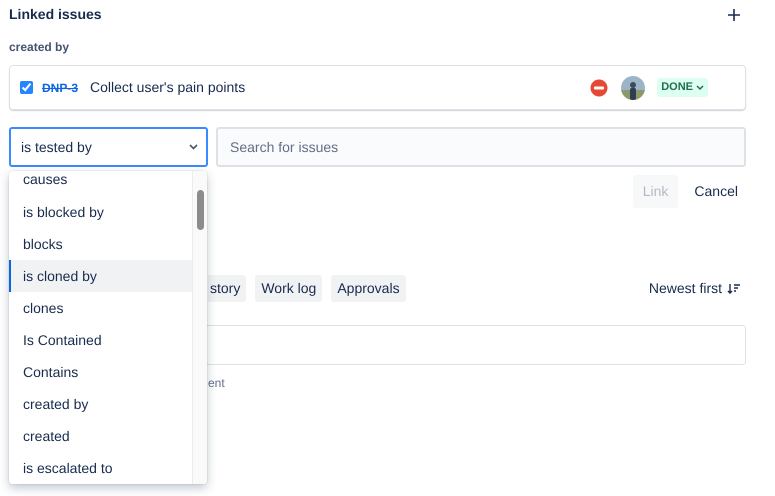 Image resolution: width=775 pixels, height=496 pixels. I want to click on add-icon, so click(734, 15).